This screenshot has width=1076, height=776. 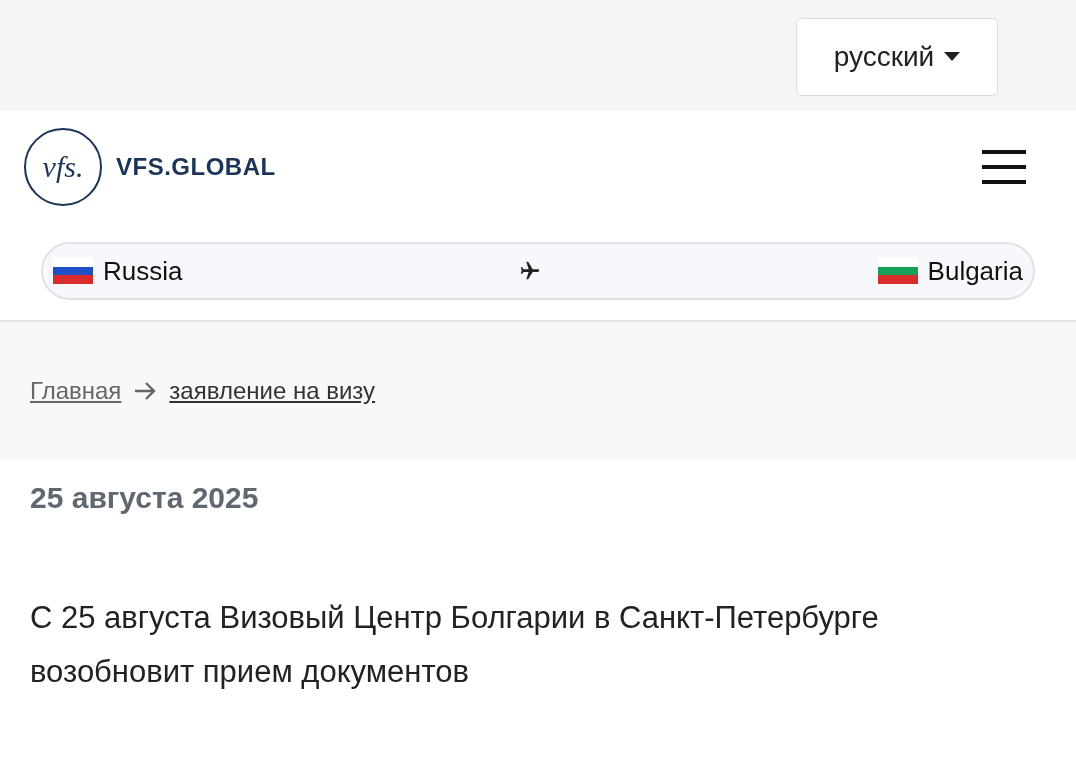 What do you see at coordinates (76, 390) in the screenshot?
I see `breadcrumb-link: Главная` at bounding box center [76, 390].